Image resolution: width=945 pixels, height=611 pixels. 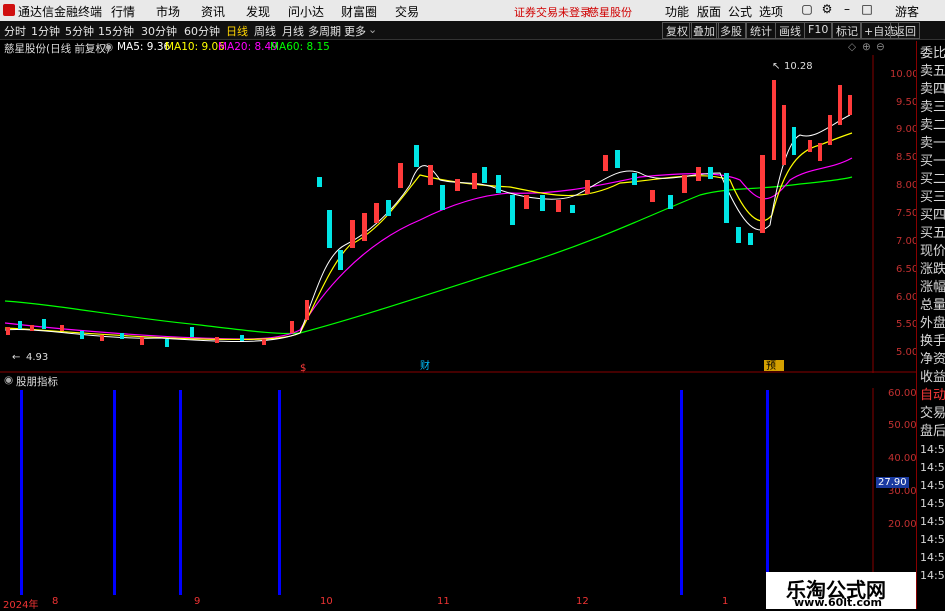 I want to click on sub-indicator-title: 股朋指标, so click(x=37, y=381).